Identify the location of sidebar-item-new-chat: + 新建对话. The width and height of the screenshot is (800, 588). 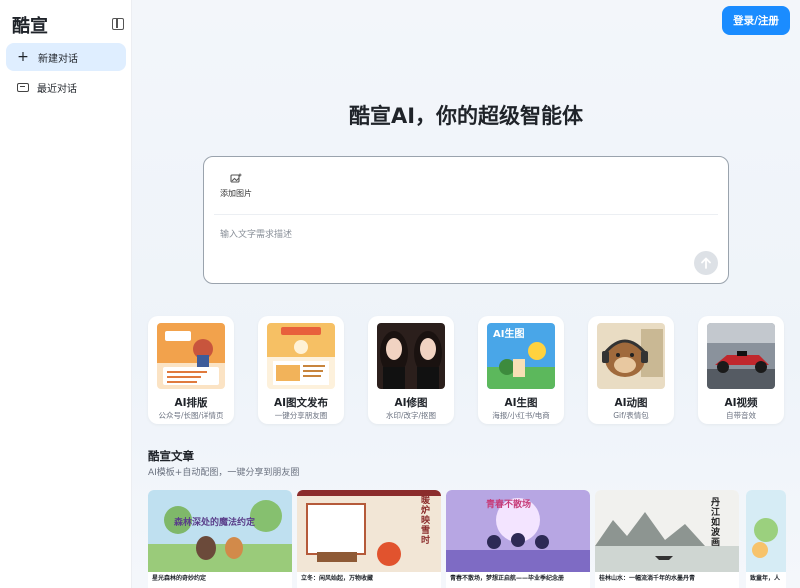
(66, 57).